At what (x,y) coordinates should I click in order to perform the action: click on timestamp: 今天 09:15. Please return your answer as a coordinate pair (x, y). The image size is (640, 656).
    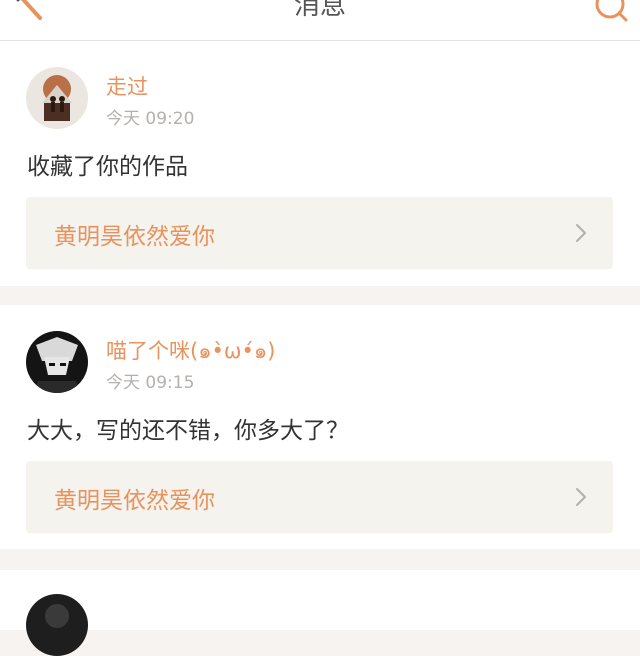
    Looking at the image, I should click on (150, 383).